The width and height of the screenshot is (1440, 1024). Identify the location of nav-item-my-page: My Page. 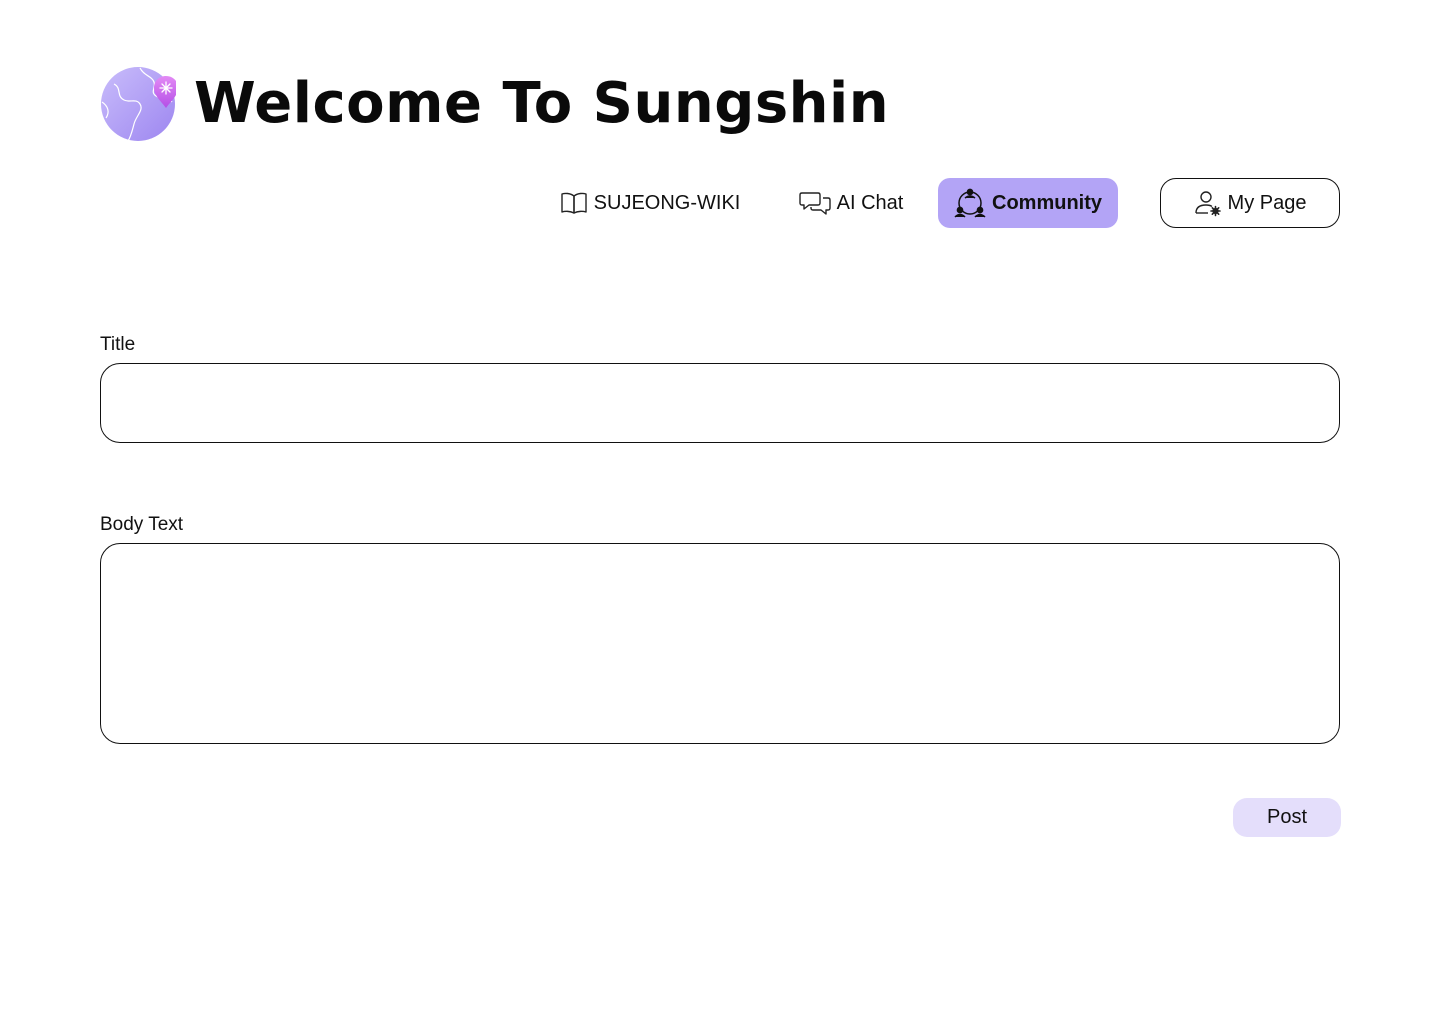
(1250, 203).